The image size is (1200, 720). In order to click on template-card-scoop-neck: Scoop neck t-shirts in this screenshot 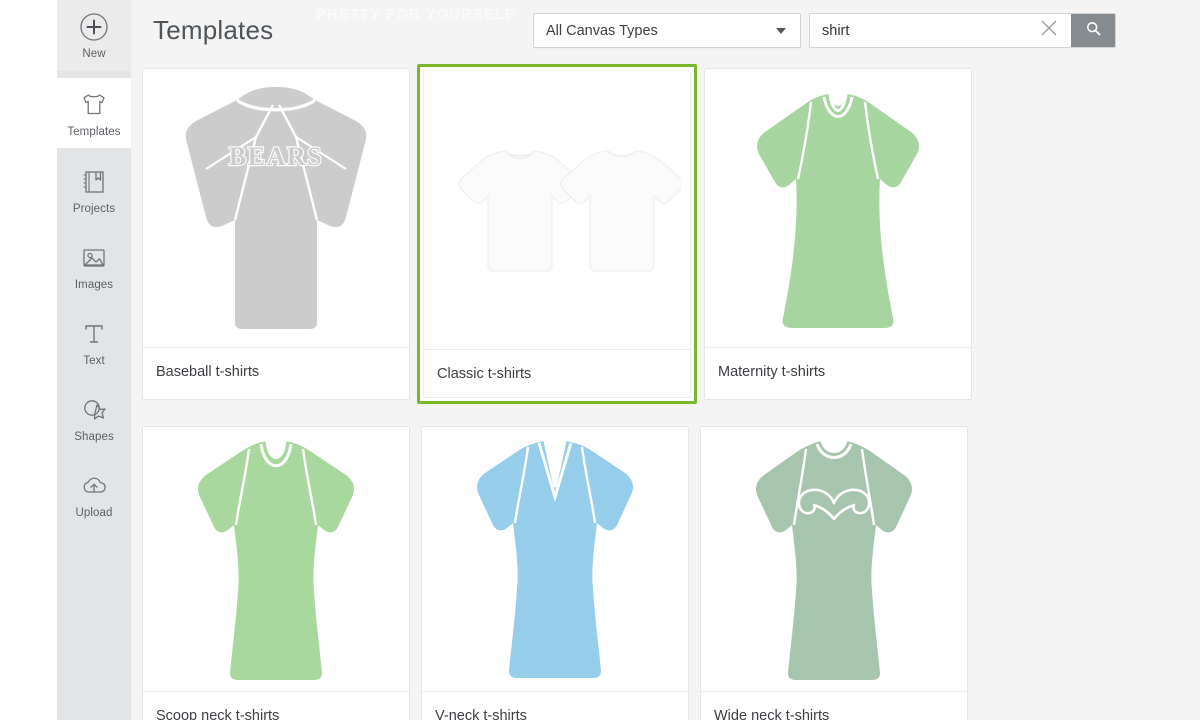, I will do `click(276, 573)`.